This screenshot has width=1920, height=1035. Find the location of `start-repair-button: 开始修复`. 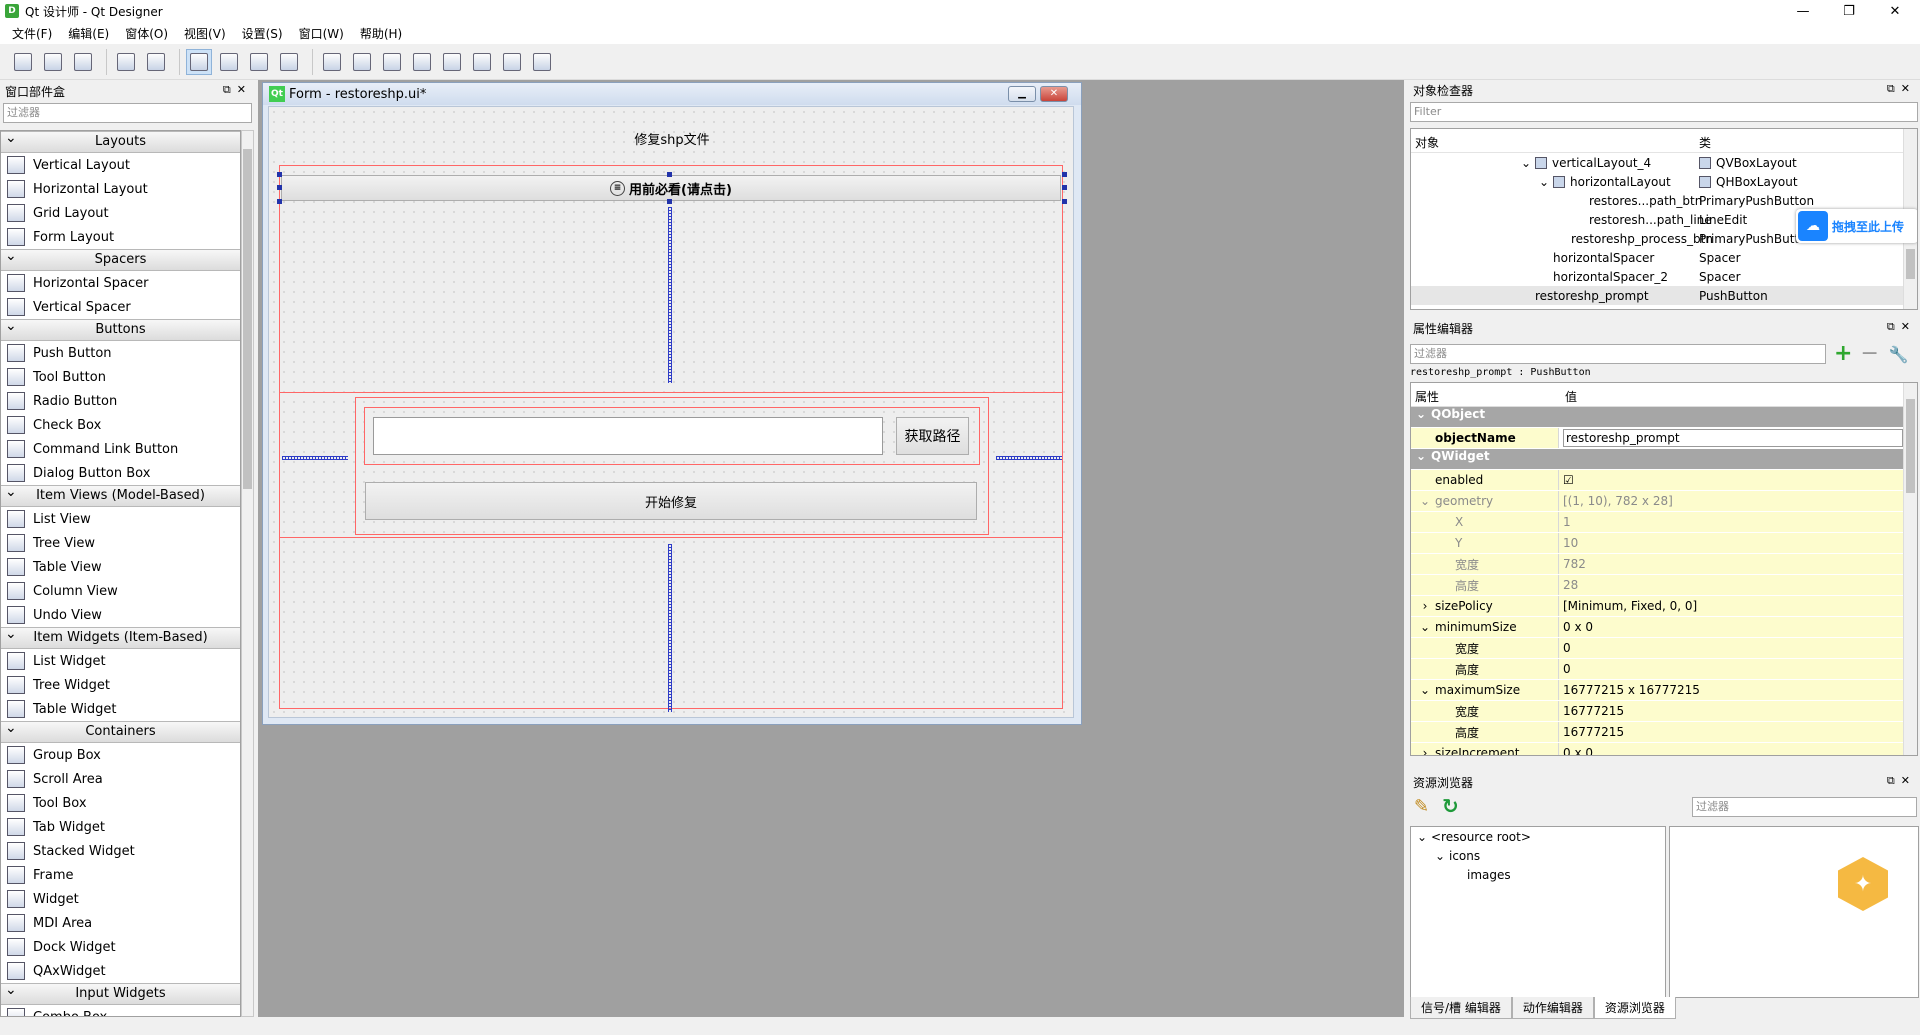

start-repair-button: 开始修复 is located at coordinates (671, 501).